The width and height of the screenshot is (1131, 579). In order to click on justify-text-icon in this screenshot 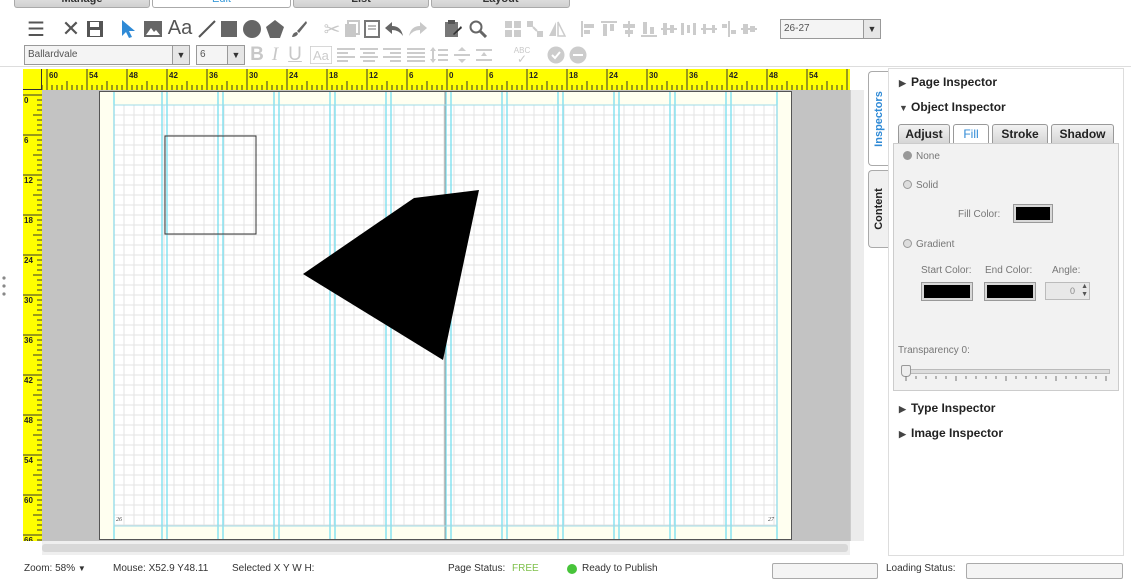, I will do `click(416, 55)`.